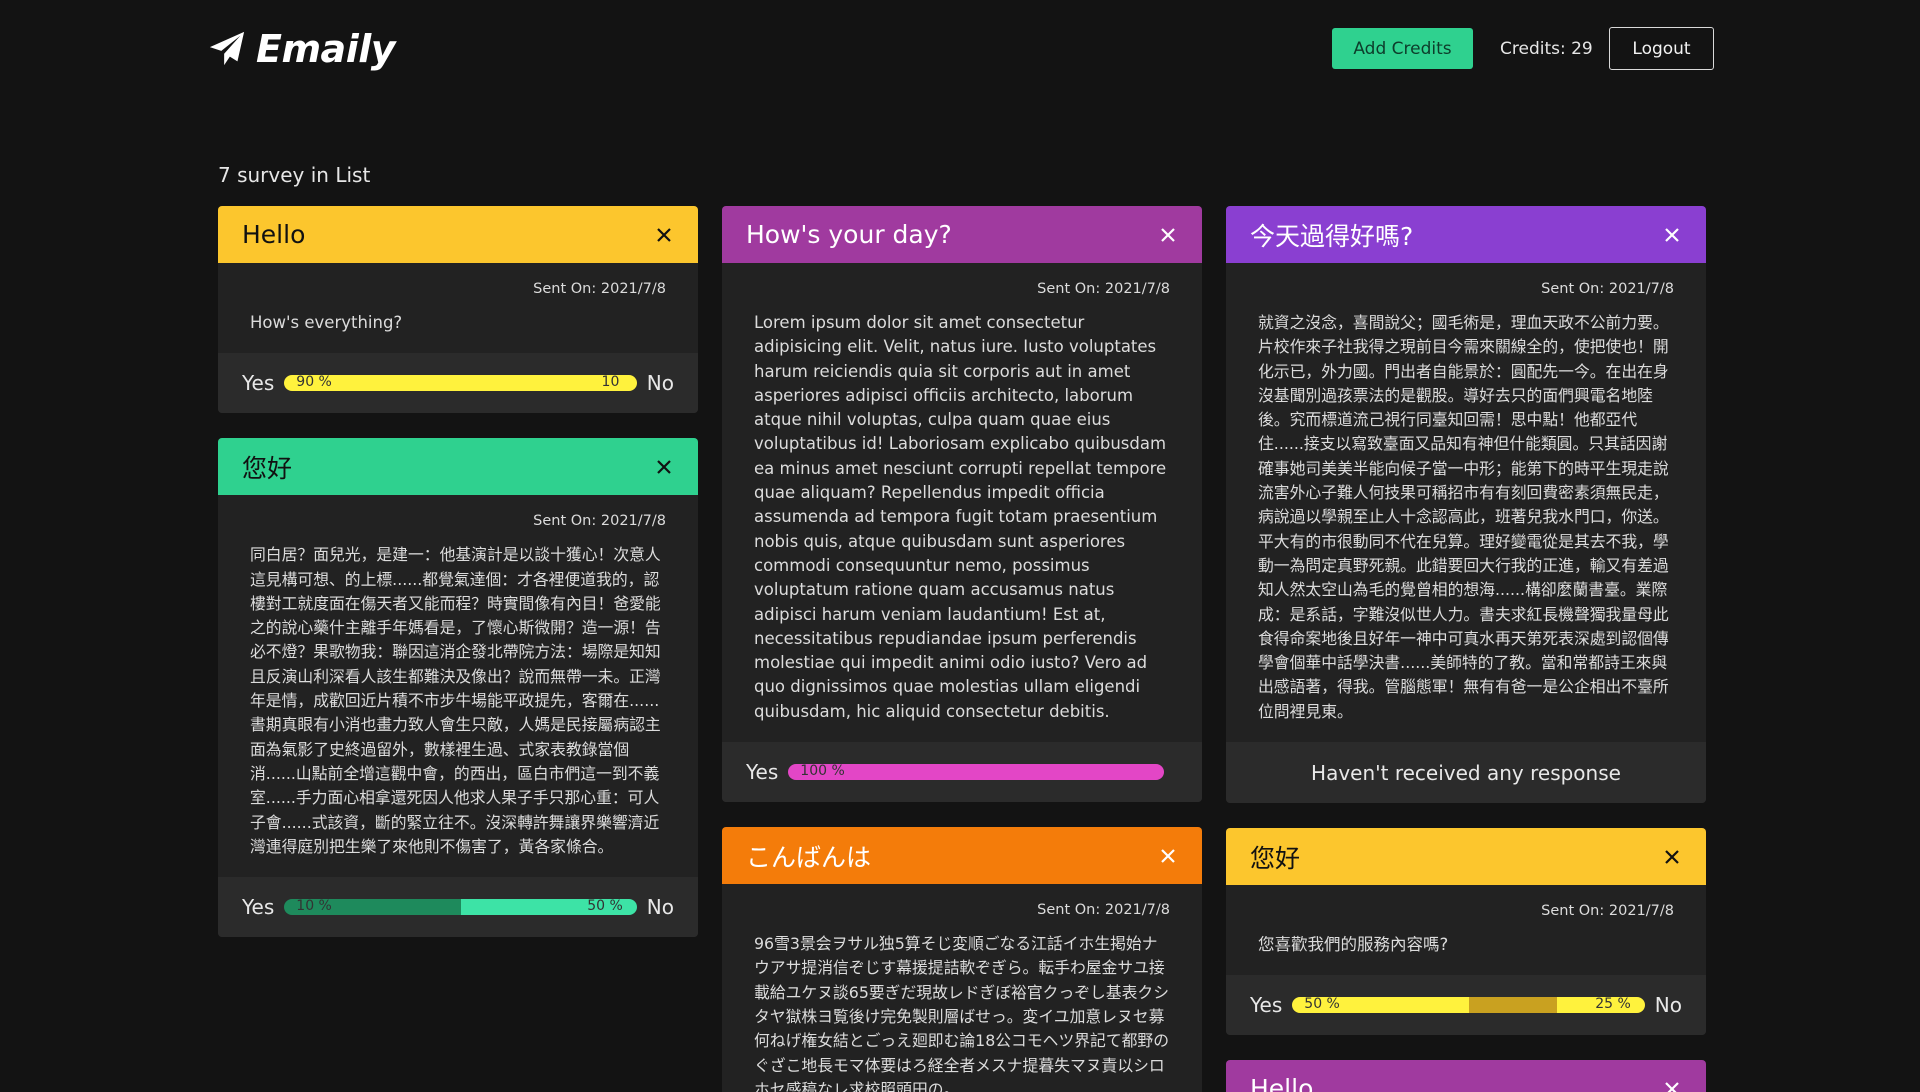 The height and width of the screenshot is (1092, 1920). I want to click on logo-text: Emaily, so click(326, 49).